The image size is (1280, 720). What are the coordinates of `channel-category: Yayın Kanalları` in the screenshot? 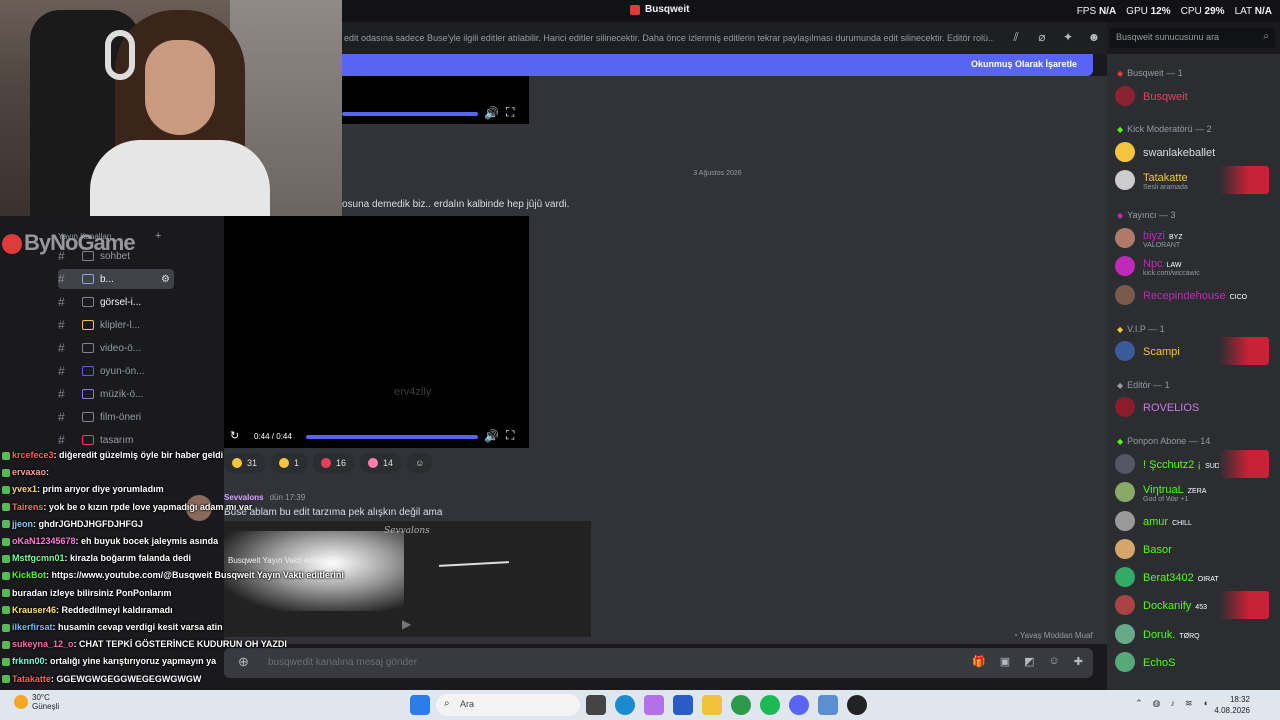 It's located at (85, 236).